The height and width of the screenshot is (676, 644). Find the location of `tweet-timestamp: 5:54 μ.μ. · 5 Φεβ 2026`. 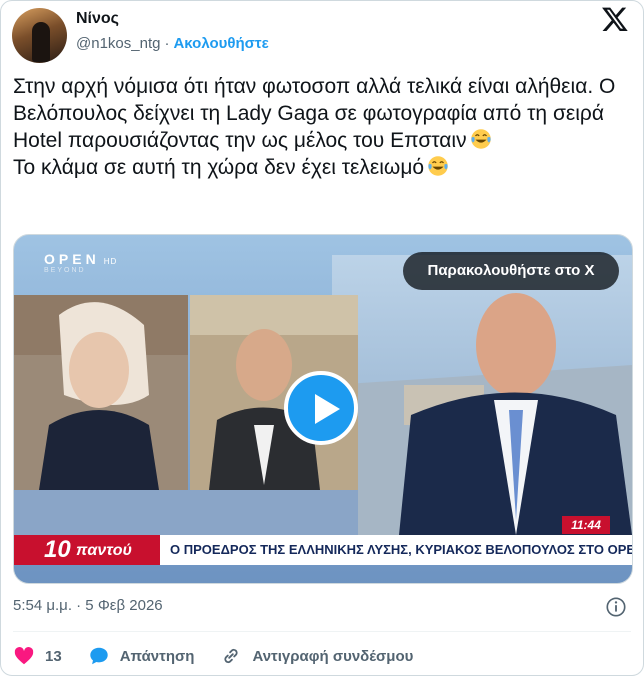

tweet-timestamp: 5:54 μ.μ. · 5 Φεβ 2026 is located at coordinates (88, 605).